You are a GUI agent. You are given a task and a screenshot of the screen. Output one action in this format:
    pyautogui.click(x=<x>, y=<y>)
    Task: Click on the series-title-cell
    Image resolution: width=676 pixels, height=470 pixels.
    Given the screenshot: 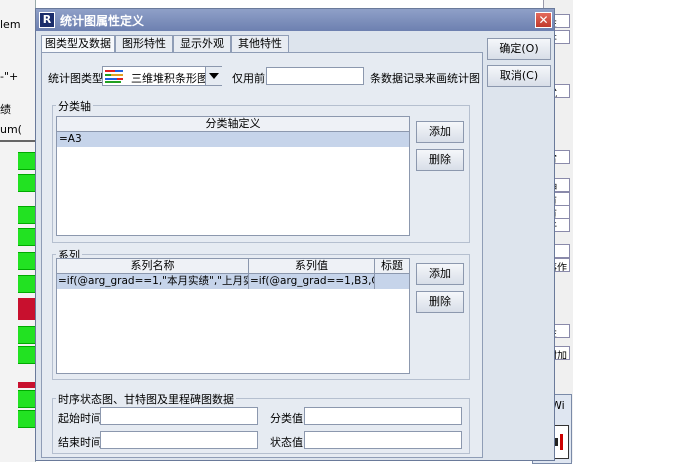 What is the action you would take?
    pyautogui.click(x=392, y=281)
    